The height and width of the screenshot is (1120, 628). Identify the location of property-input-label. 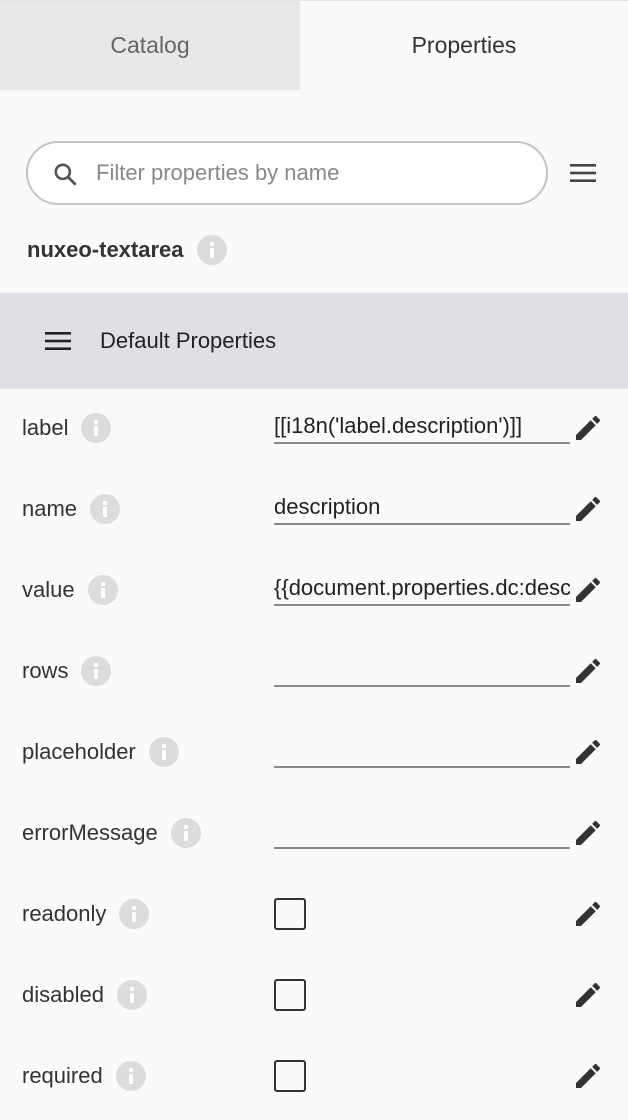
(422, 426).